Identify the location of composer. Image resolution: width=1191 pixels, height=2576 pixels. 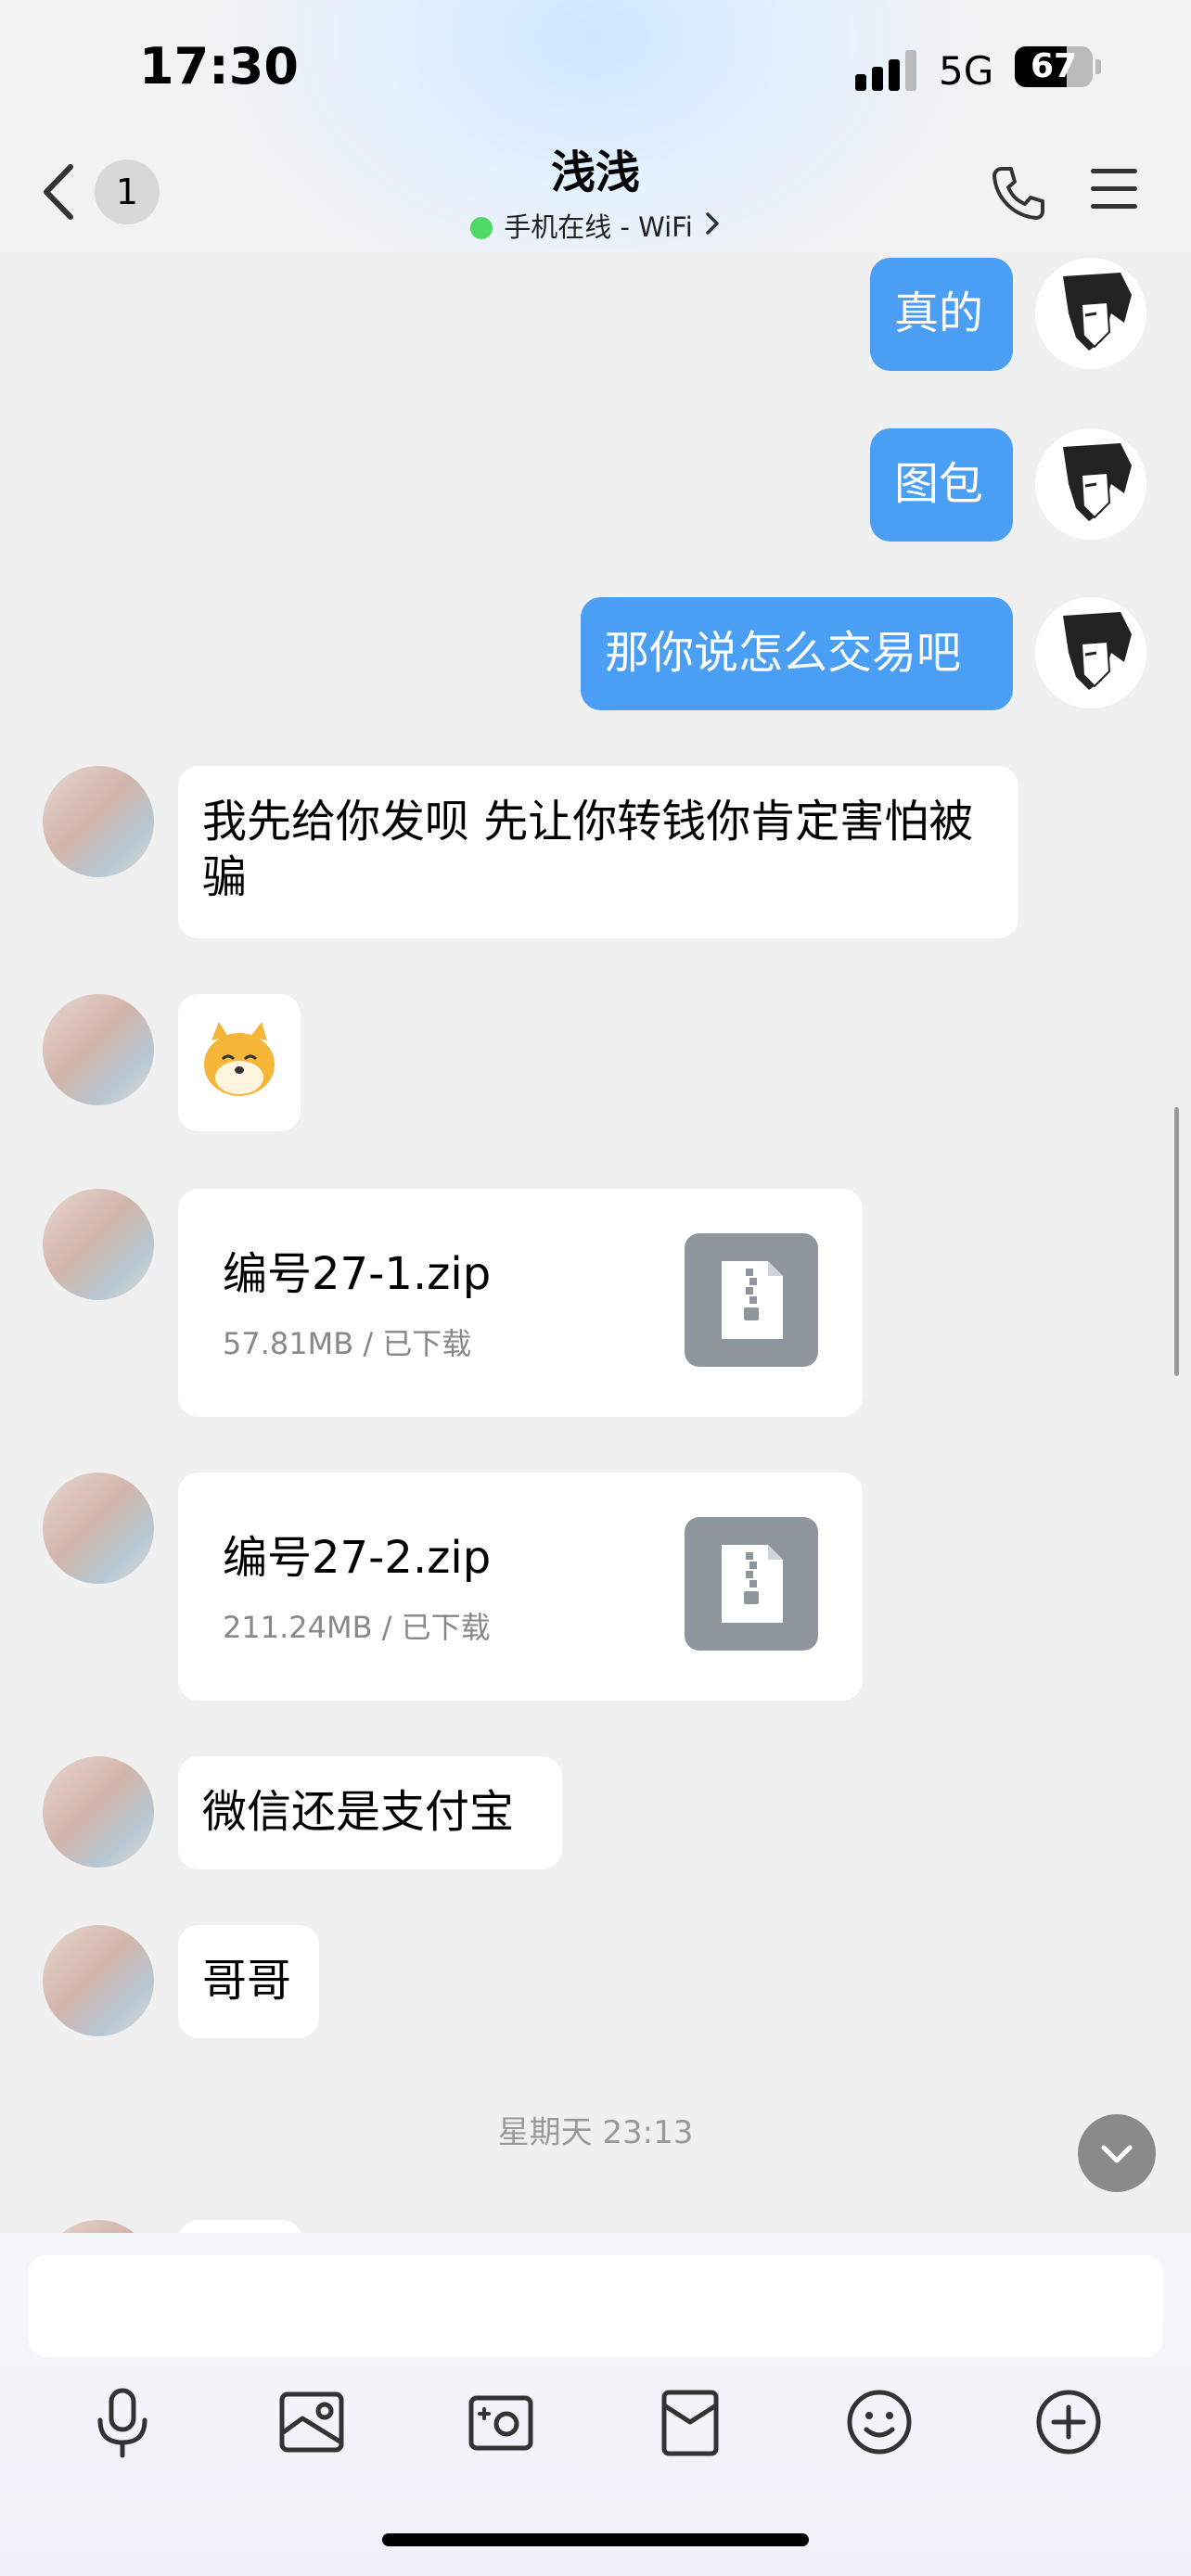
(595, 2405).